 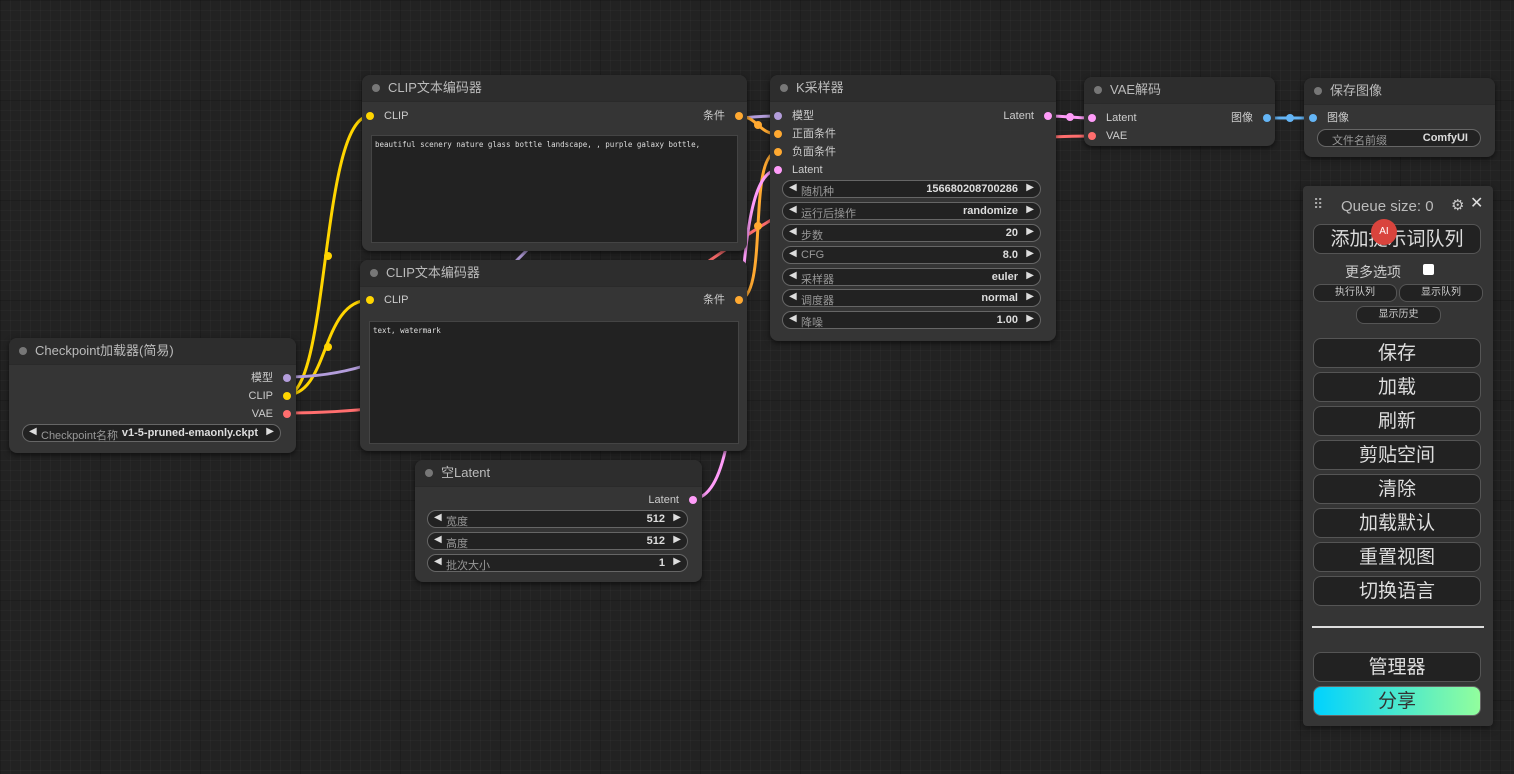 I want to click on more-options-checkbox, so click(x=1428, y=269).